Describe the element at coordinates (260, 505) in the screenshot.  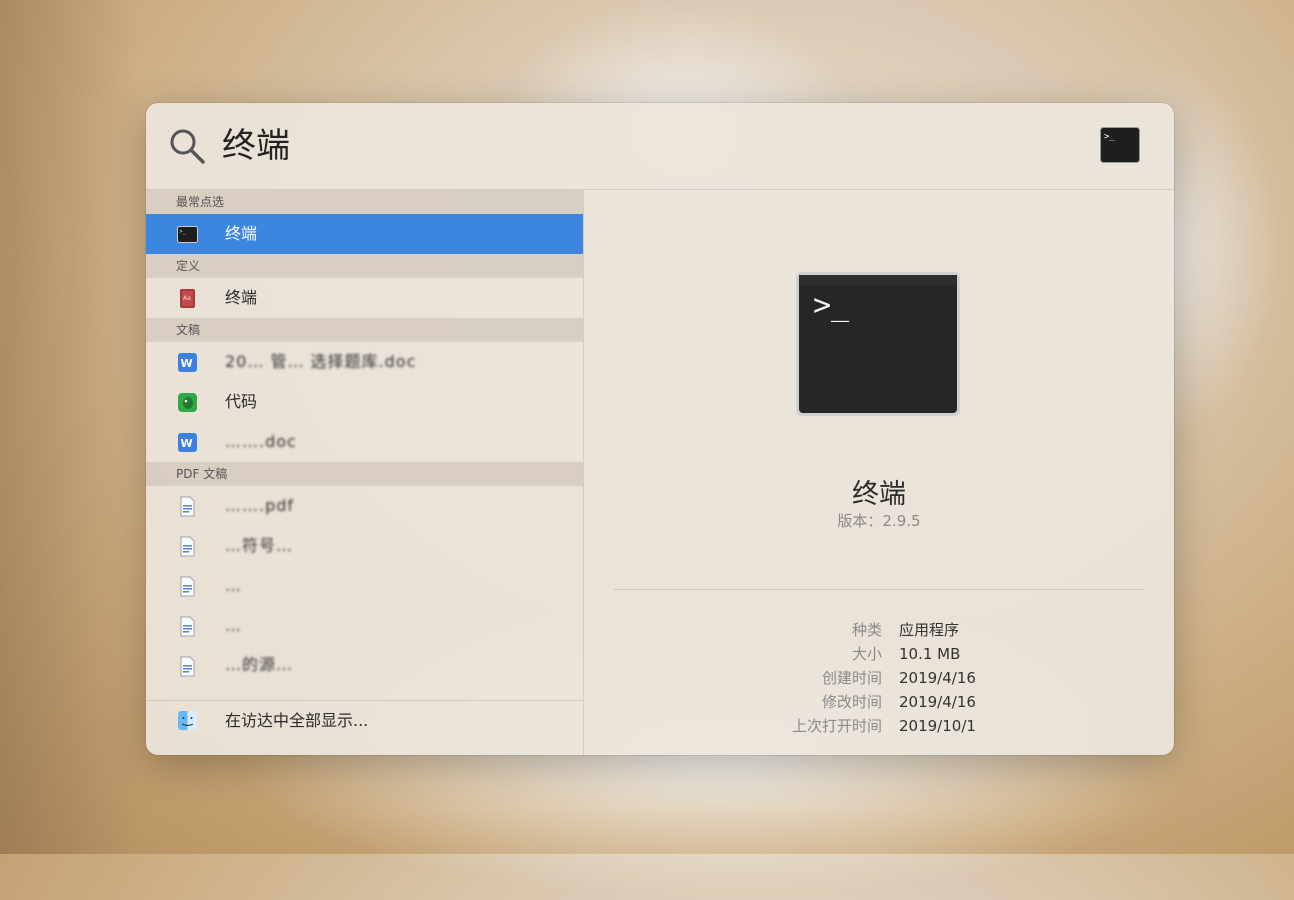
I see `result-label: …….pdf` at that location.